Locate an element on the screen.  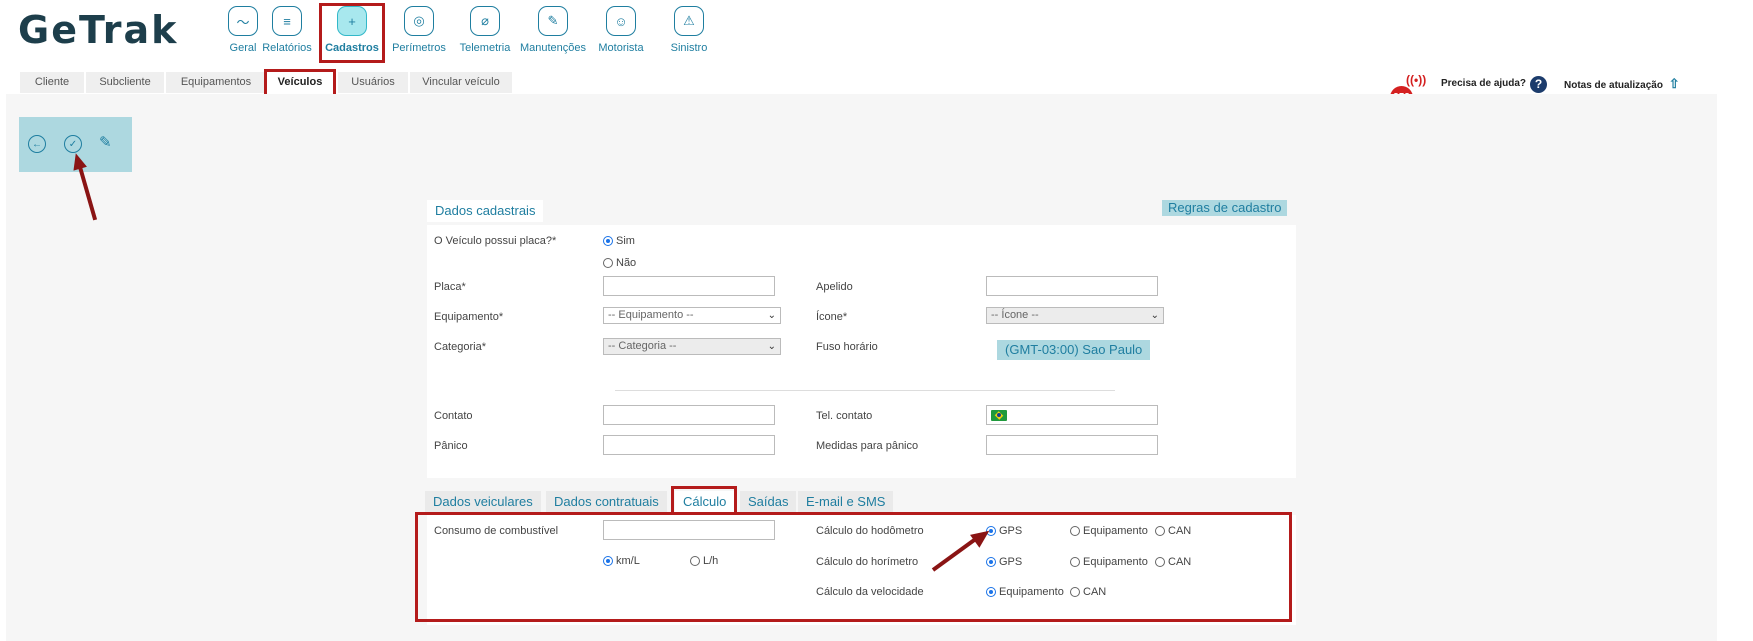
help-label: Precisa de ajuda? is located at coordinates (1484, 83).